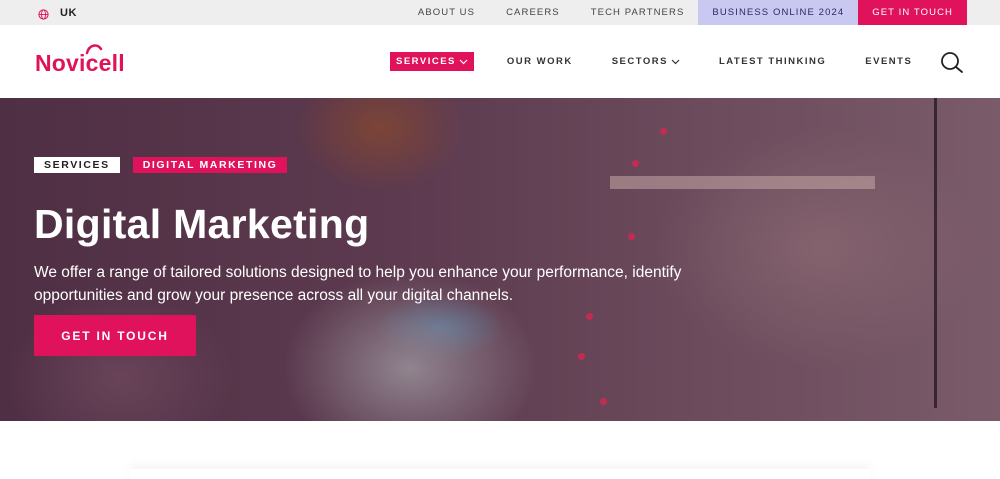 This screenshot has height=479, width=1000. What do you see at coordinates (888, 61) in the screenshot?
I see `nav-events: EVENTS` at bounding box center [888, 61].